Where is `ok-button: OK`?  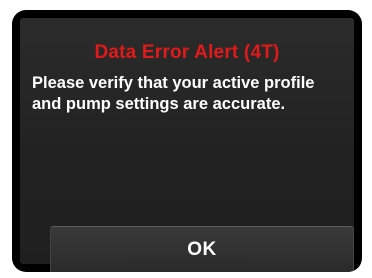 ok-button: OK is located at coordinates (202, 249).